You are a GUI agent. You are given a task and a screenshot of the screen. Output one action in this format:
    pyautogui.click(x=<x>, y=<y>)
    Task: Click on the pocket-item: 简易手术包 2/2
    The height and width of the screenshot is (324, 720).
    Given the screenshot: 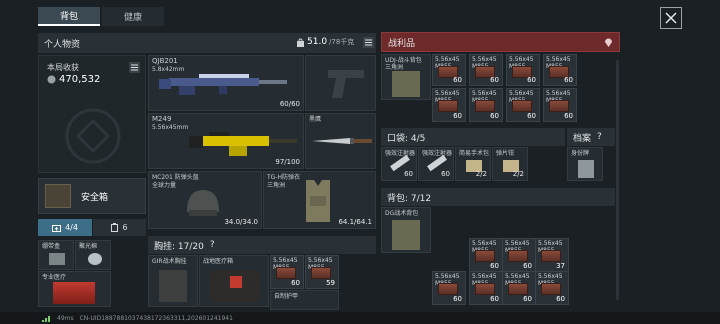 What is the action you would take?
    pyautogui.click(x=473, y=164)
    